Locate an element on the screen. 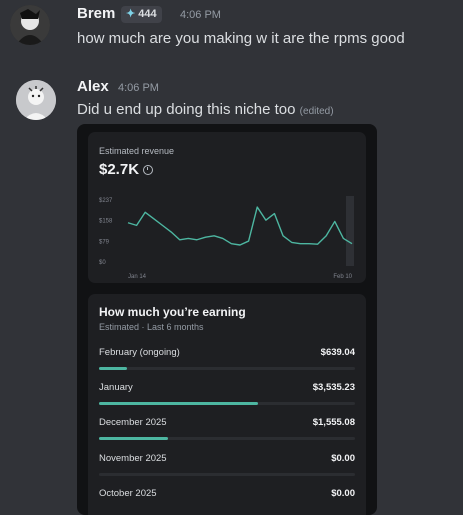  earnings-title: How much you’re earning is located at coordinates (172, 312).